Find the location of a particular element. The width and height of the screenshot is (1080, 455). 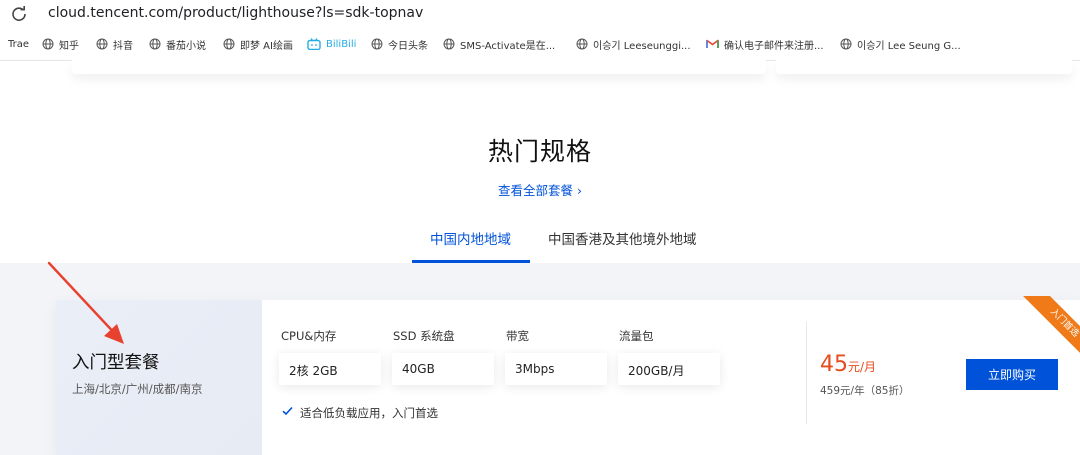

bookmark-label: Trae is located at coordinates (19, 44).